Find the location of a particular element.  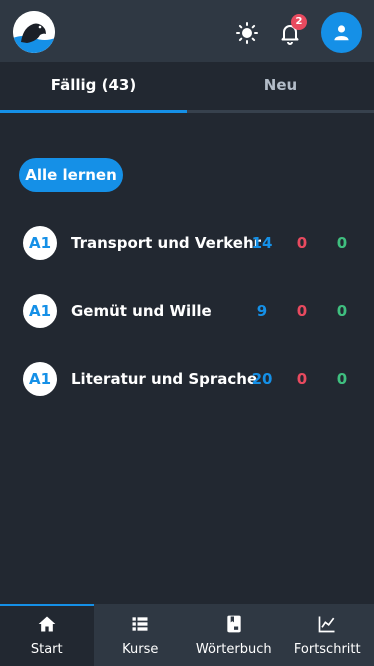

nav-start: Start is located at coordinates (47, 635).